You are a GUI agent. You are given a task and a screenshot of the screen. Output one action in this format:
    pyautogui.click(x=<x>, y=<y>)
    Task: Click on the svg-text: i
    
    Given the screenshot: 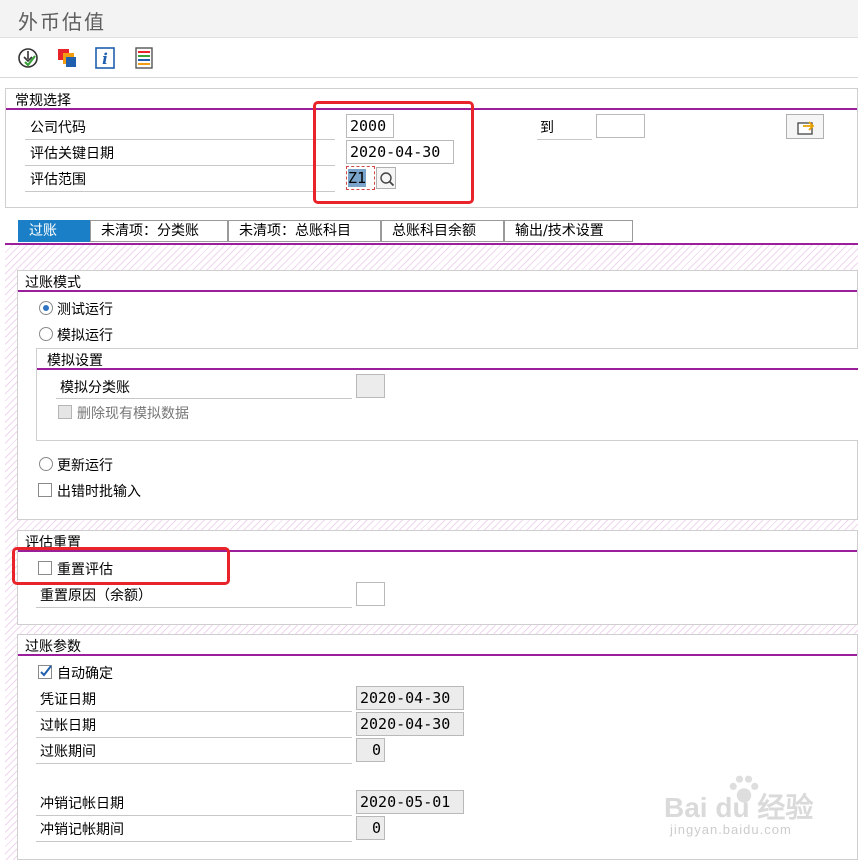 What is the action you would take?
    pyautogui.click(x=105, y=59)
    